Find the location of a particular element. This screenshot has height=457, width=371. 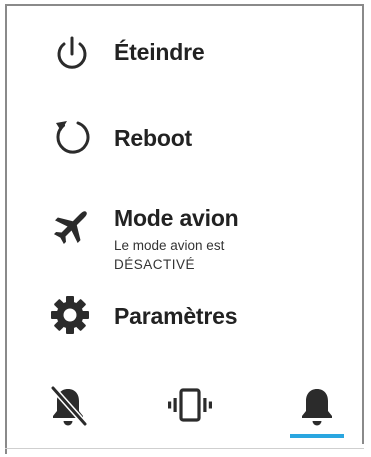

sound-mode-button is located at coordinates (317, 412).